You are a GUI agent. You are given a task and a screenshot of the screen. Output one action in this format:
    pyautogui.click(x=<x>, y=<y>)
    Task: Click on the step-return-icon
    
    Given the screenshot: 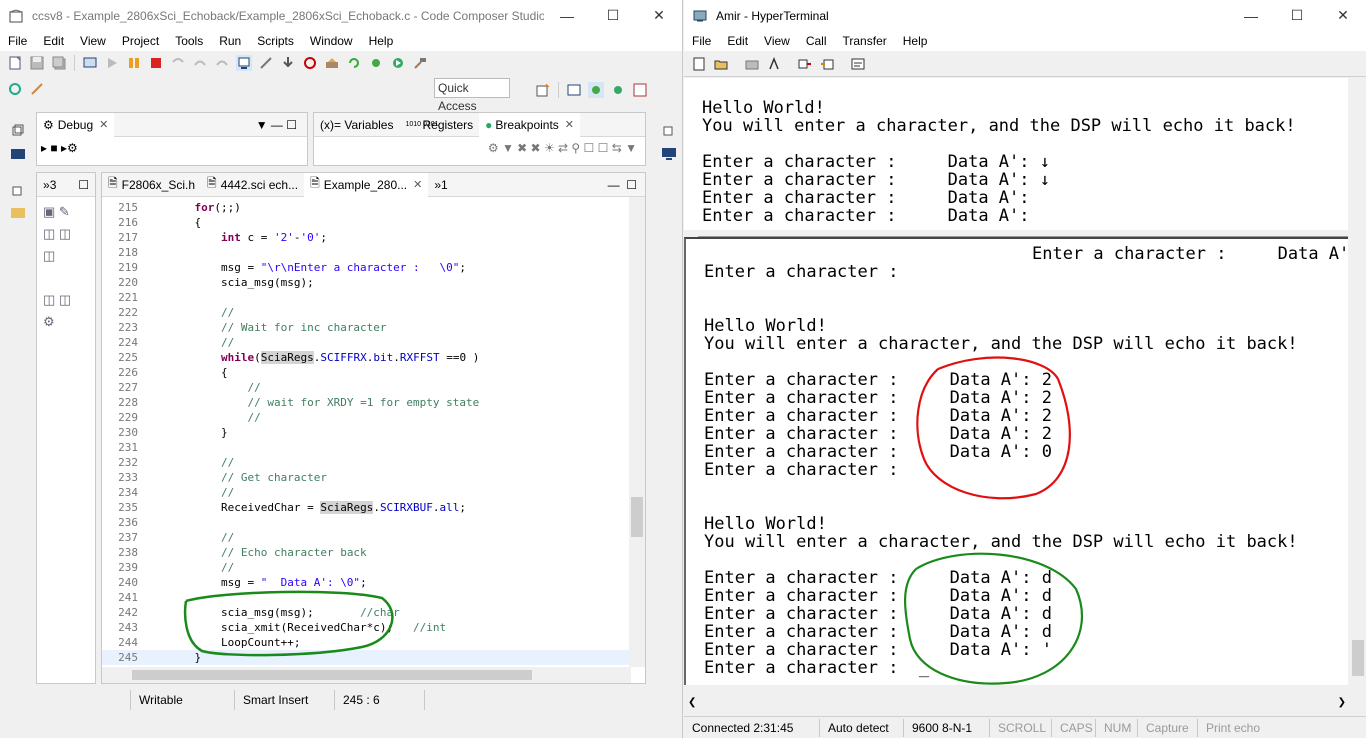 What is the action you would take?
    pyautogui.click(x=222, y=63)
    